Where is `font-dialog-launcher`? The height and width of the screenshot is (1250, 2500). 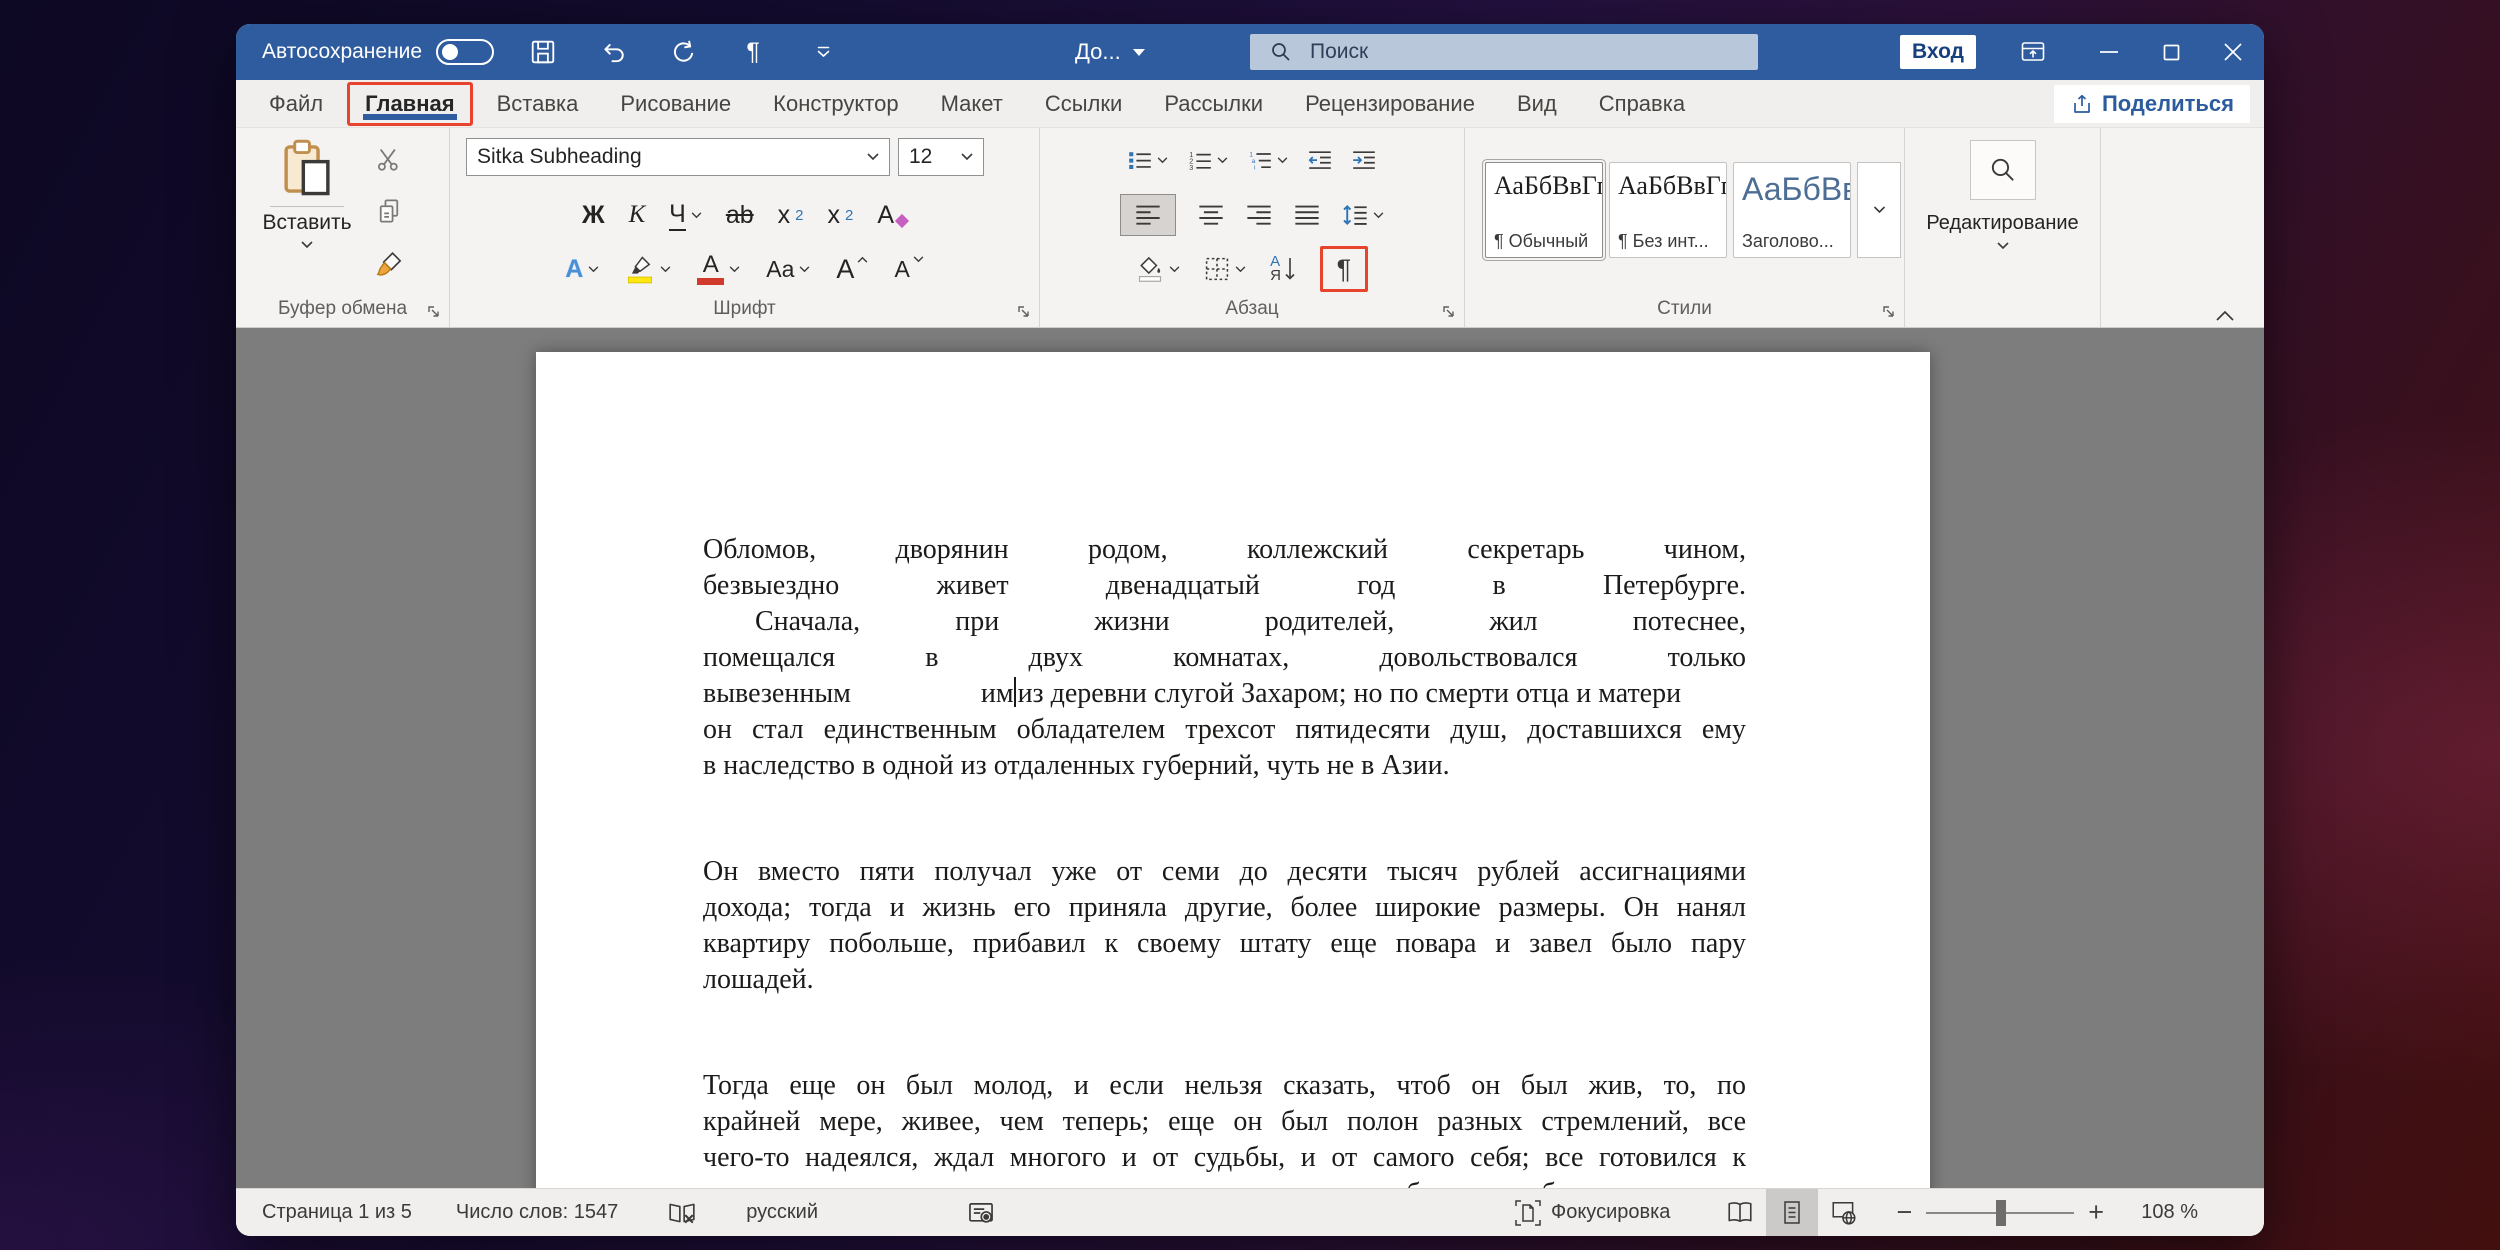
font-dialog-launcher is located at coordinates (1023, 311).